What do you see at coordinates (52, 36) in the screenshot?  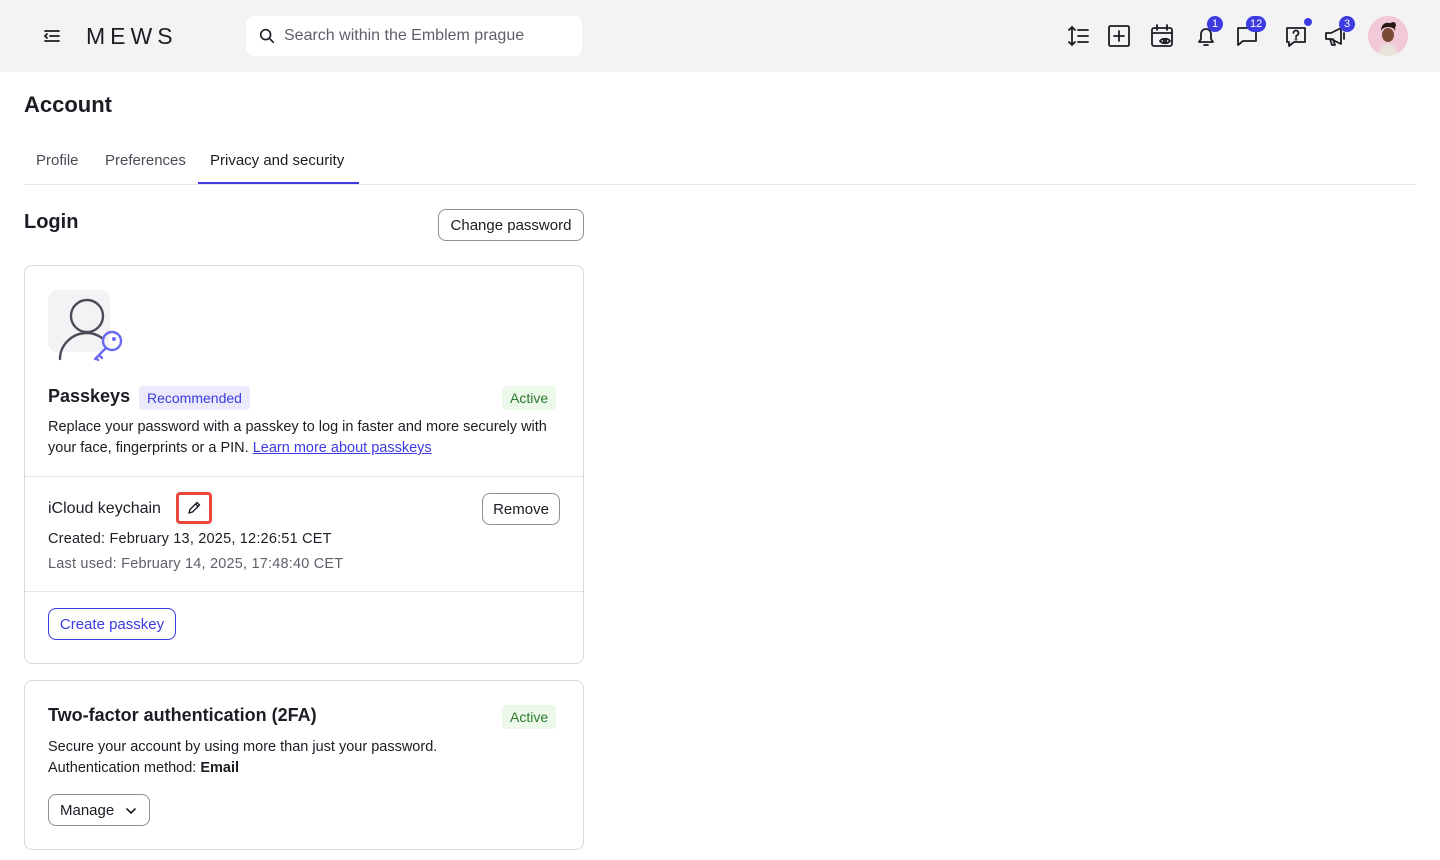 I see `menu-collapse-icon` at bounding box center [52, 36].